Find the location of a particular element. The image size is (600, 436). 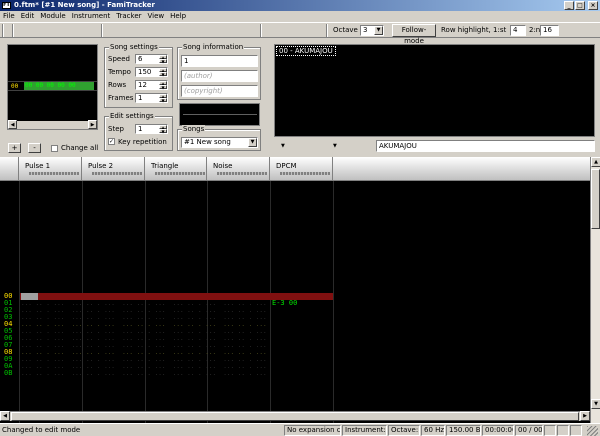

tempo-value: 150 is located at coordinates (145, 72).